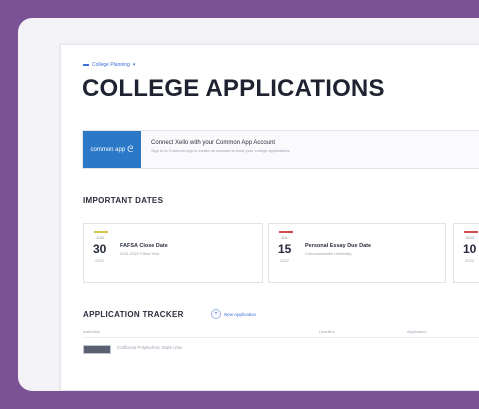  Describe the element at coordinates (100, 249) in the screenshot. I see `date-day: 30` at that location.